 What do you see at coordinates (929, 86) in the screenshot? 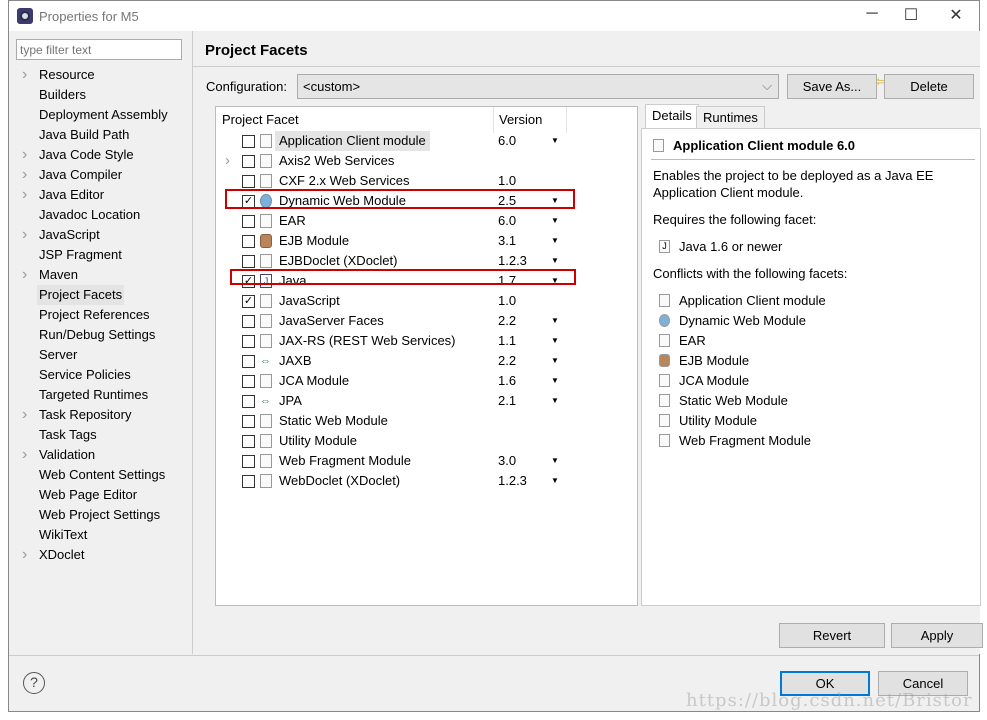
I see `delete-button: Delete` at bounding box center [929, 86].